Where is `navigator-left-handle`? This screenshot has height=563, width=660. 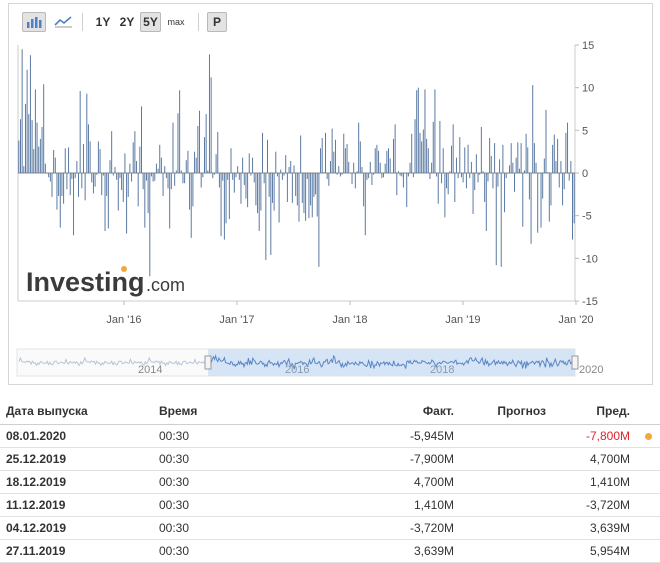
navigator-left-handle is located at coordinates (208, 362).